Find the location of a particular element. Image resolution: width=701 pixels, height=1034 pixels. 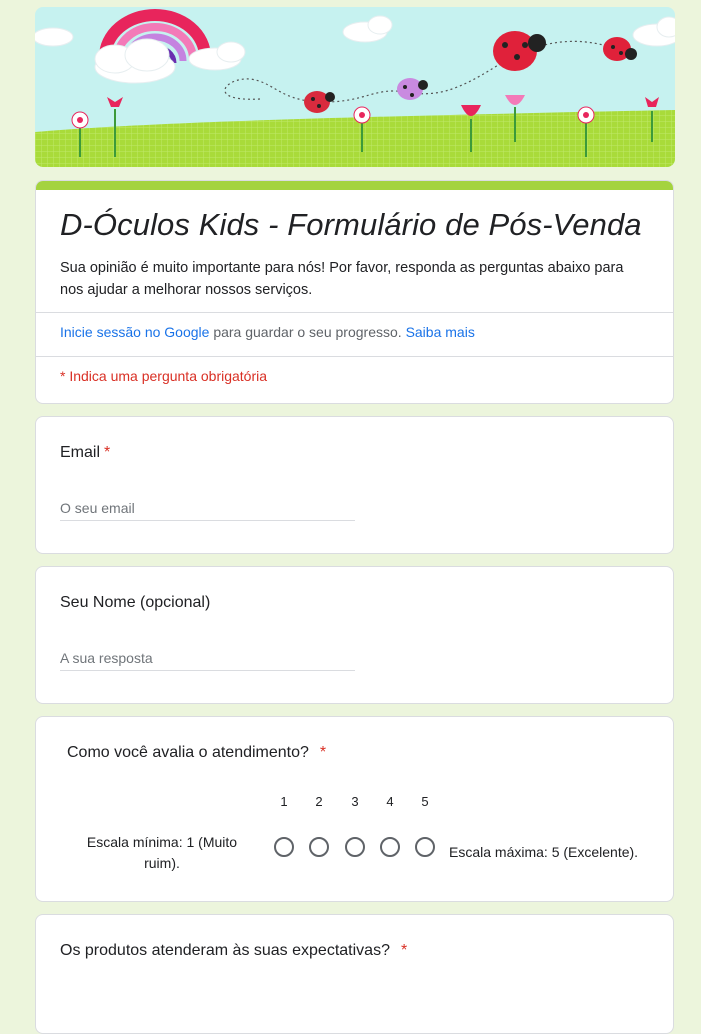

form-title: D-Óculos Kids - Formulário de Pós-Venda is located at coordinates (351, 224).